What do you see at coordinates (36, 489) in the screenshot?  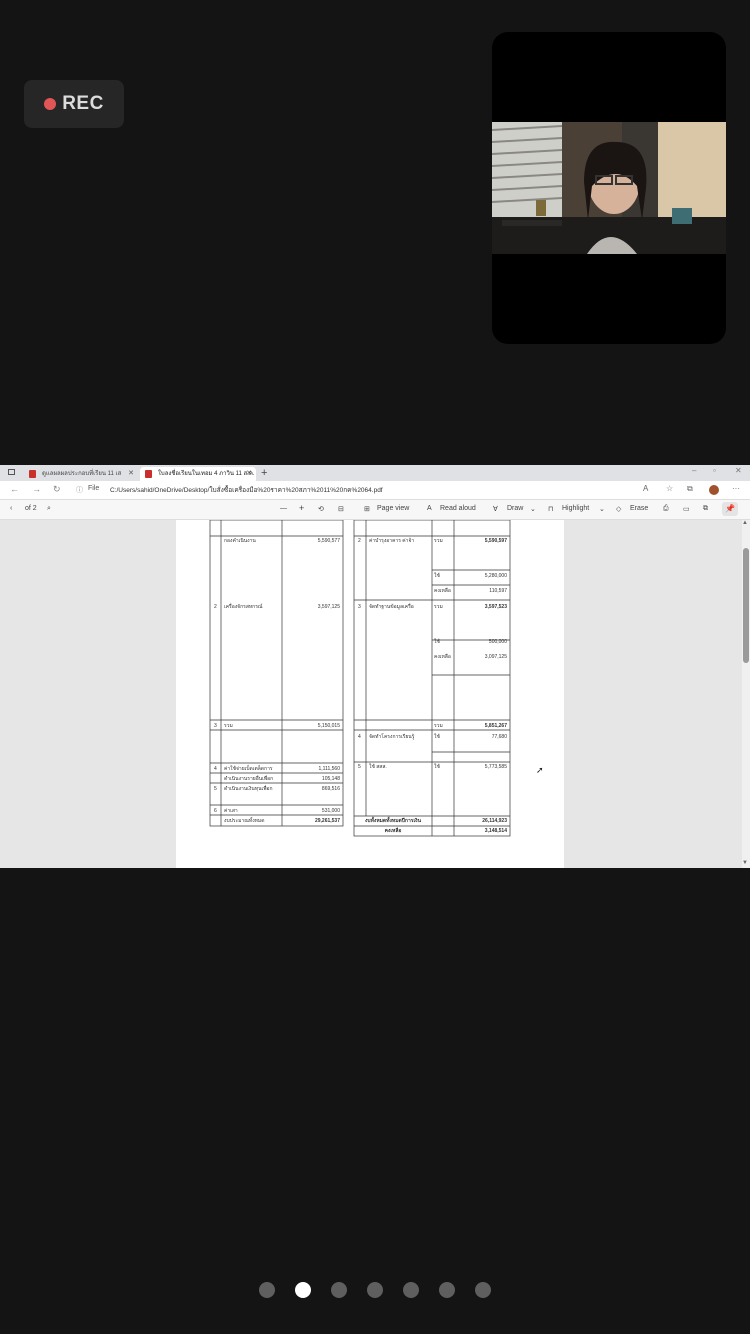 I see `forward-icon: →` at bounding box center [36, 489].